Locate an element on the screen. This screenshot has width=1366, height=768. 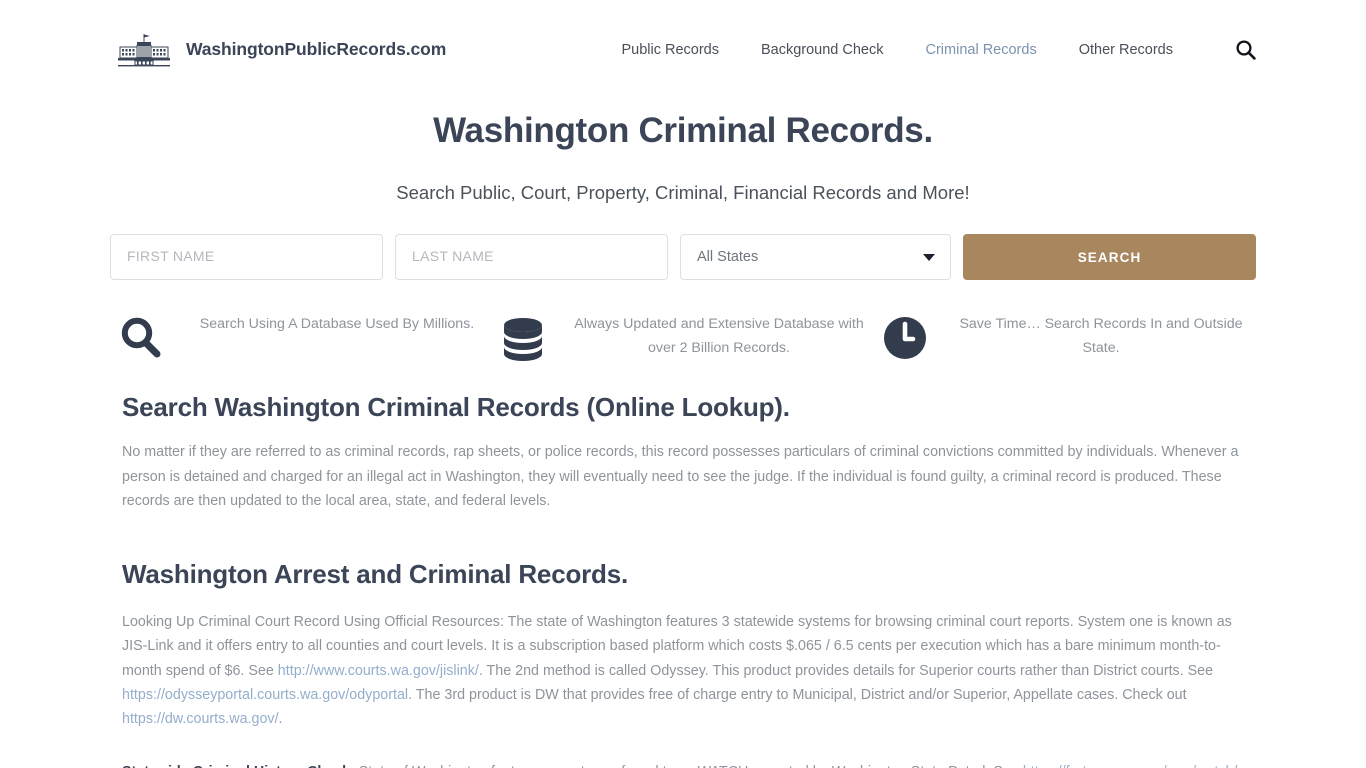
nav-item-background-check: Background Check is located at coordinates (822, 50).